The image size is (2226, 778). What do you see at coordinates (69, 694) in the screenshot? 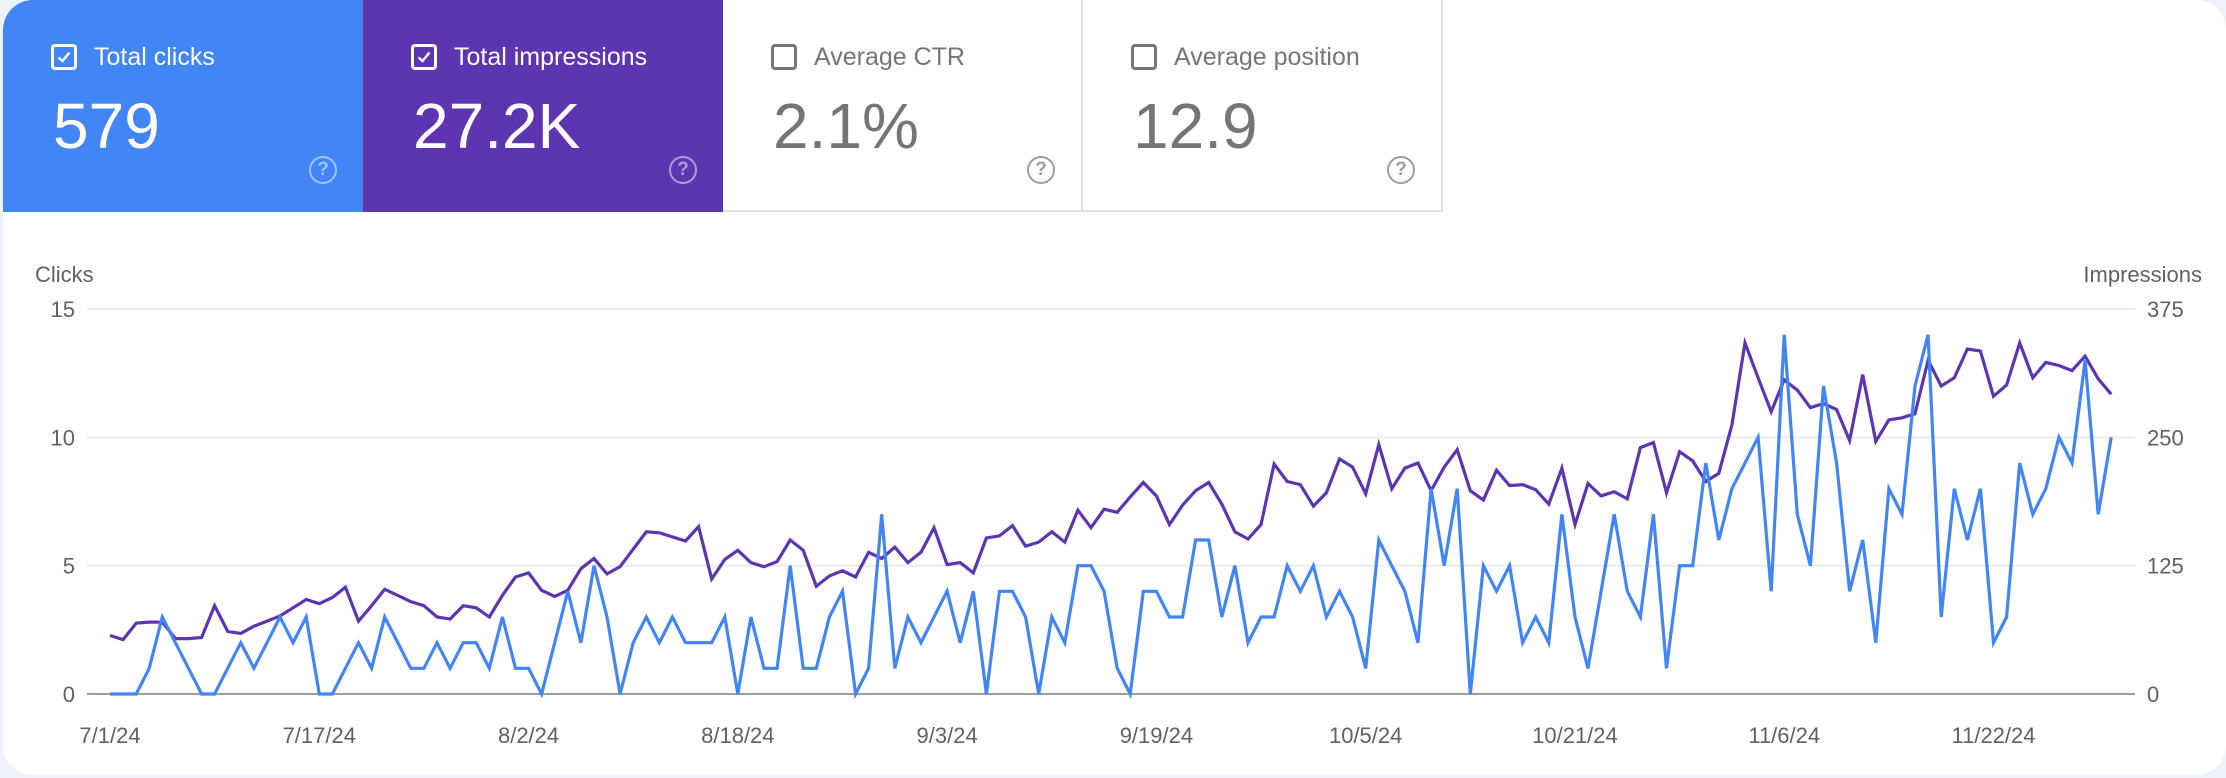
I see `left-tick-label: 0` at bounding box center [69, 694].